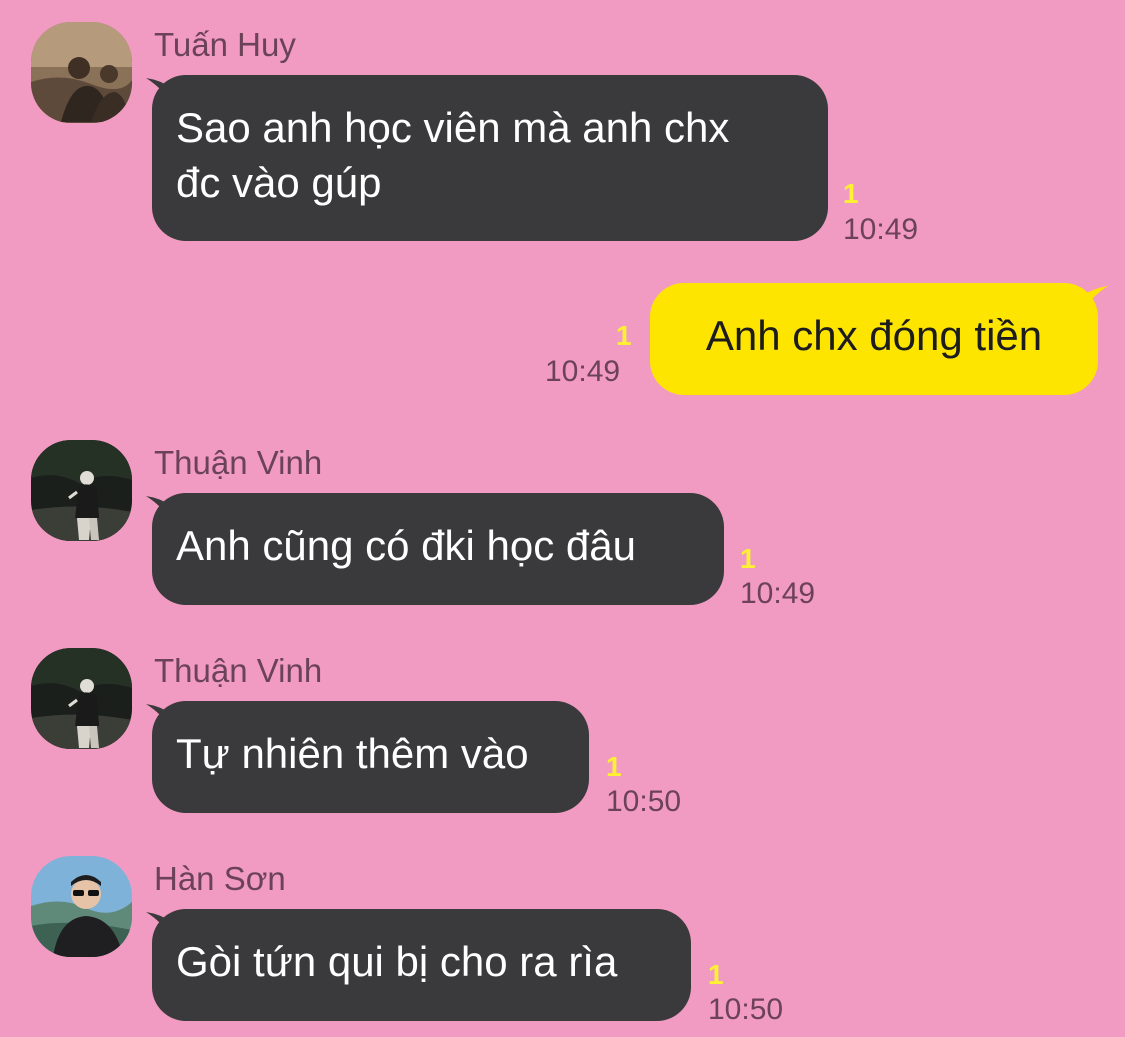 This screenshot has width=1125, height=1037. I want to click on message-line: Tự nhiên thêm vào, so click(352, 753).